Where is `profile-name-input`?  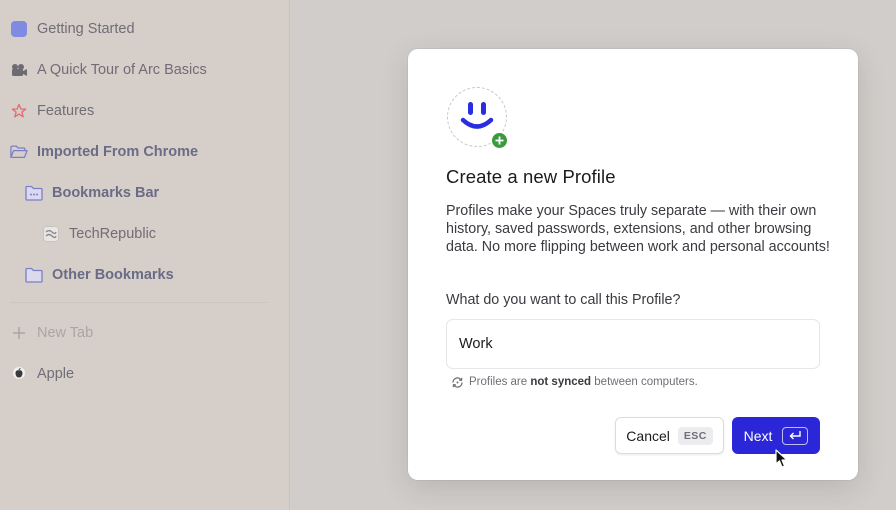
profile-name-input is located at coordinates (633, 344).